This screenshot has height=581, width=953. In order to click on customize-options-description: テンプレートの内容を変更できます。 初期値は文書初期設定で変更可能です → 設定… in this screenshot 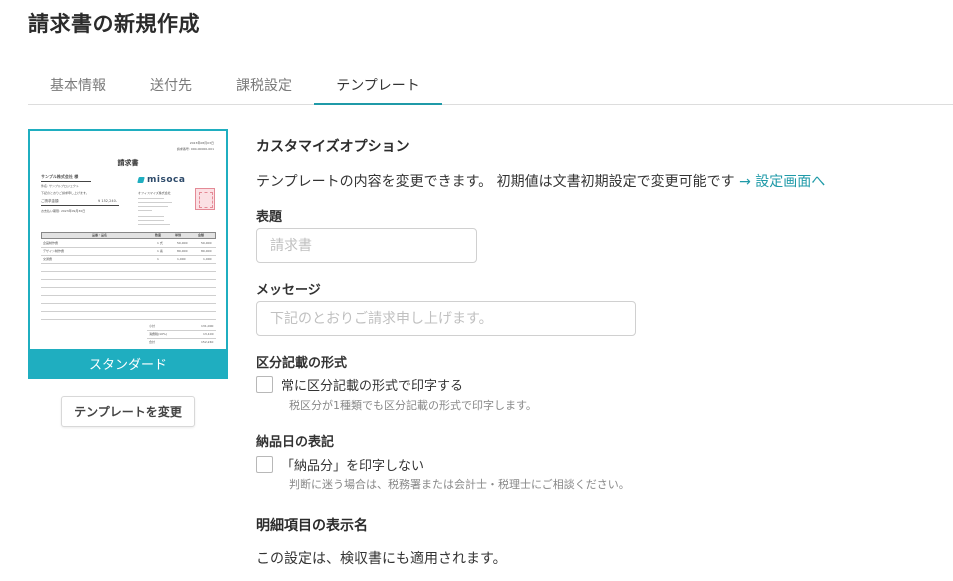, I will do `click(540, 181)`.